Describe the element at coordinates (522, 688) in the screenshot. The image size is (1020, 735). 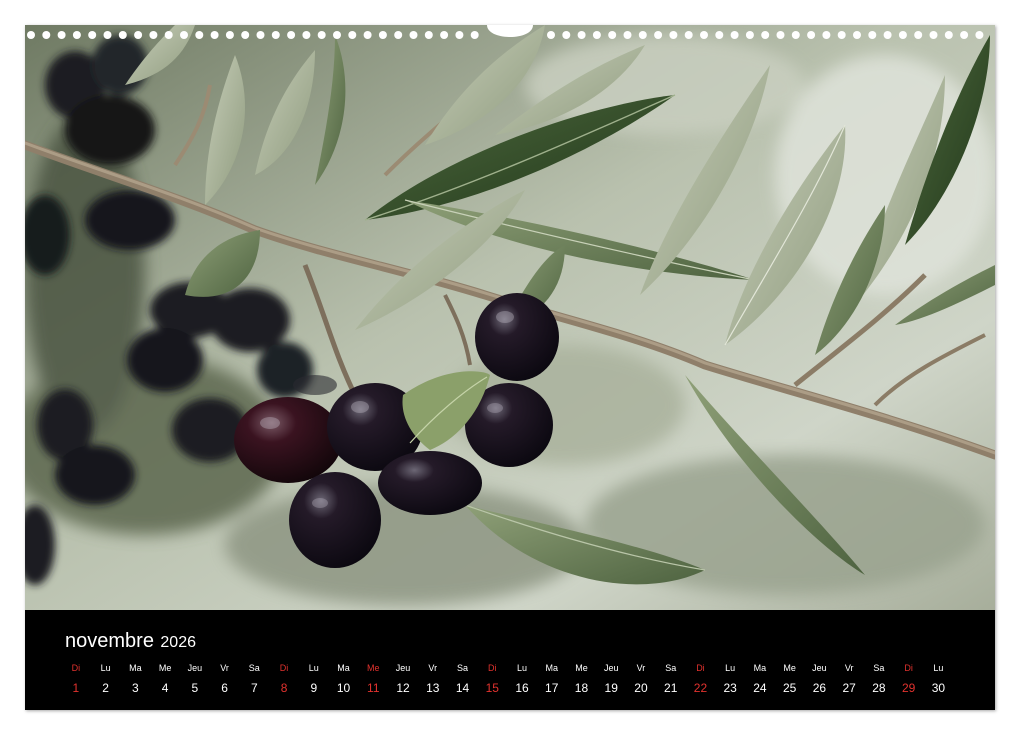
I see `day-number: 16` at that location.